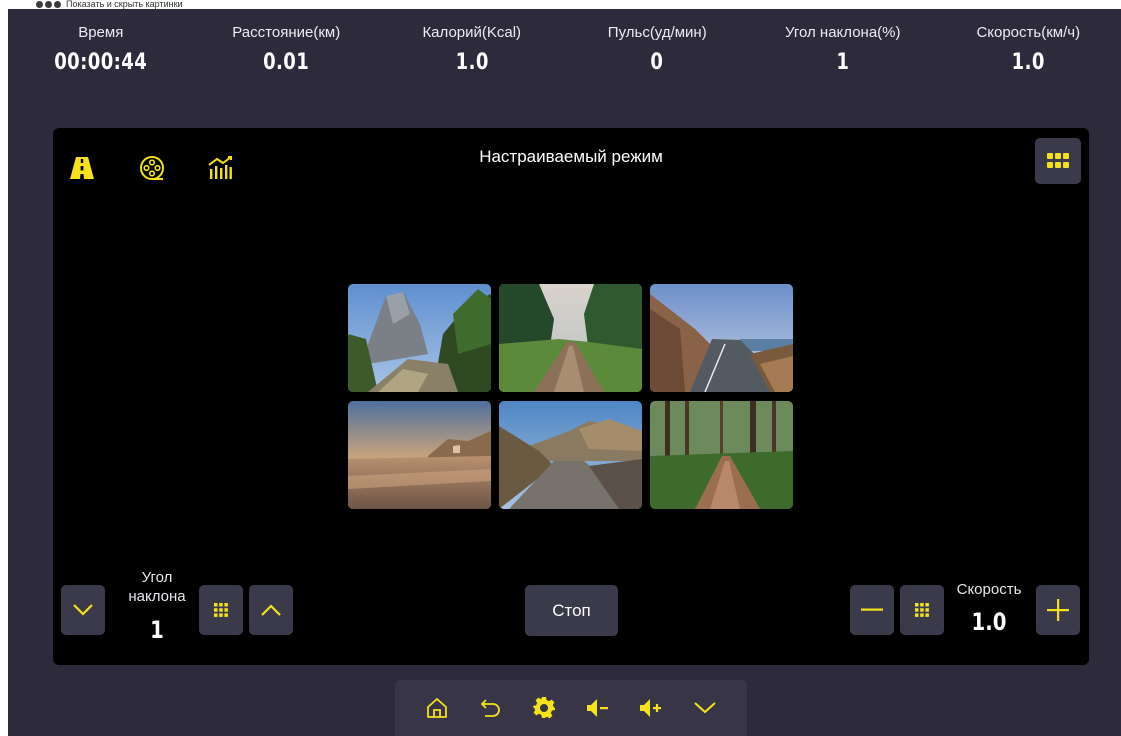 This screenshot has height=736, width=1121. I want to click on volume-up-icon, so click(651, 708).